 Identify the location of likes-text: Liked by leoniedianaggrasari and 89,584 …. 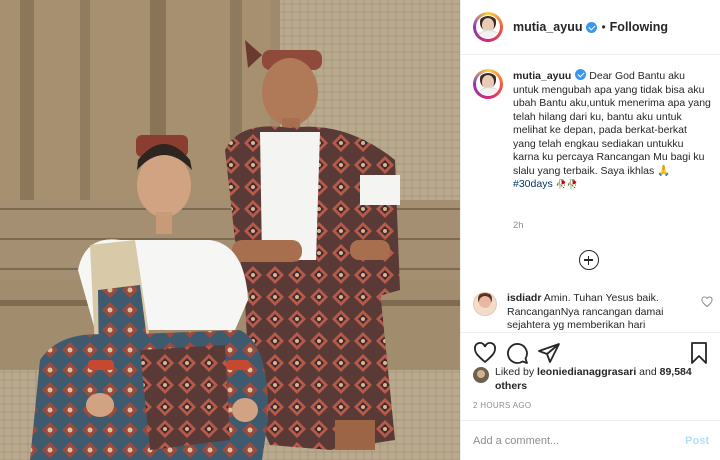
(604, 379).